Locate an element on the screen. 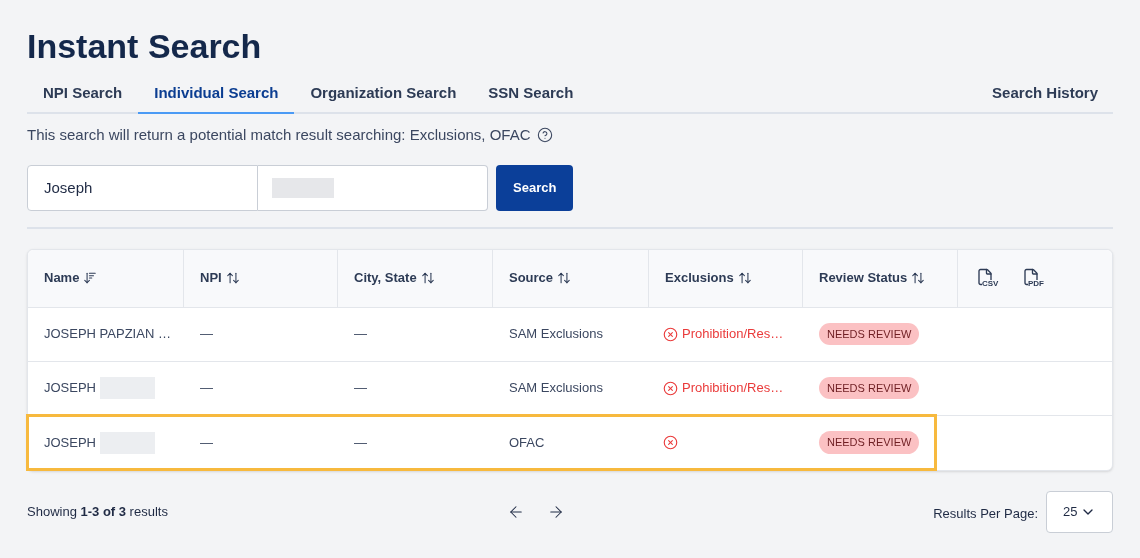  table-row: JOSEPH — — OFAC NEEDS REVIEW is located at coordinates (570, 442).